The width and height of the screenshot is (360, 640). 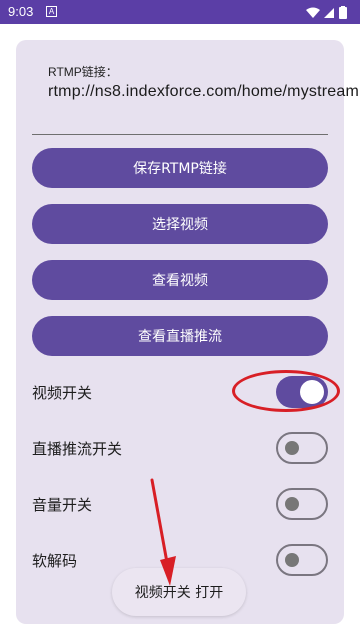 What do you see at coordinates (83, 72) in the screenshot?
I see `rtmp-label: RTMP链接：` at bounding box center [83, 72].